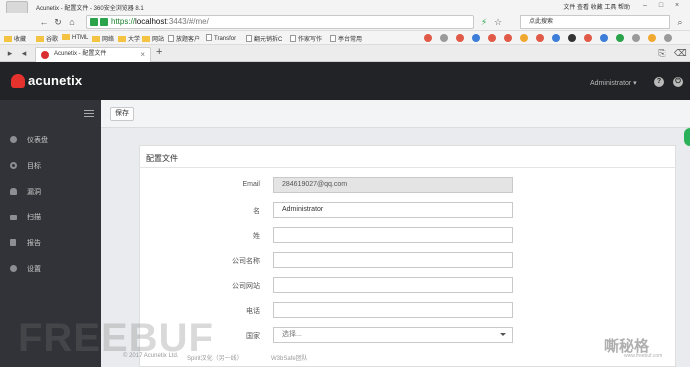 This screenshot has height=367, width=690. I want to click on site-watermark-url: www.freebuf.com, so click(643, 356).